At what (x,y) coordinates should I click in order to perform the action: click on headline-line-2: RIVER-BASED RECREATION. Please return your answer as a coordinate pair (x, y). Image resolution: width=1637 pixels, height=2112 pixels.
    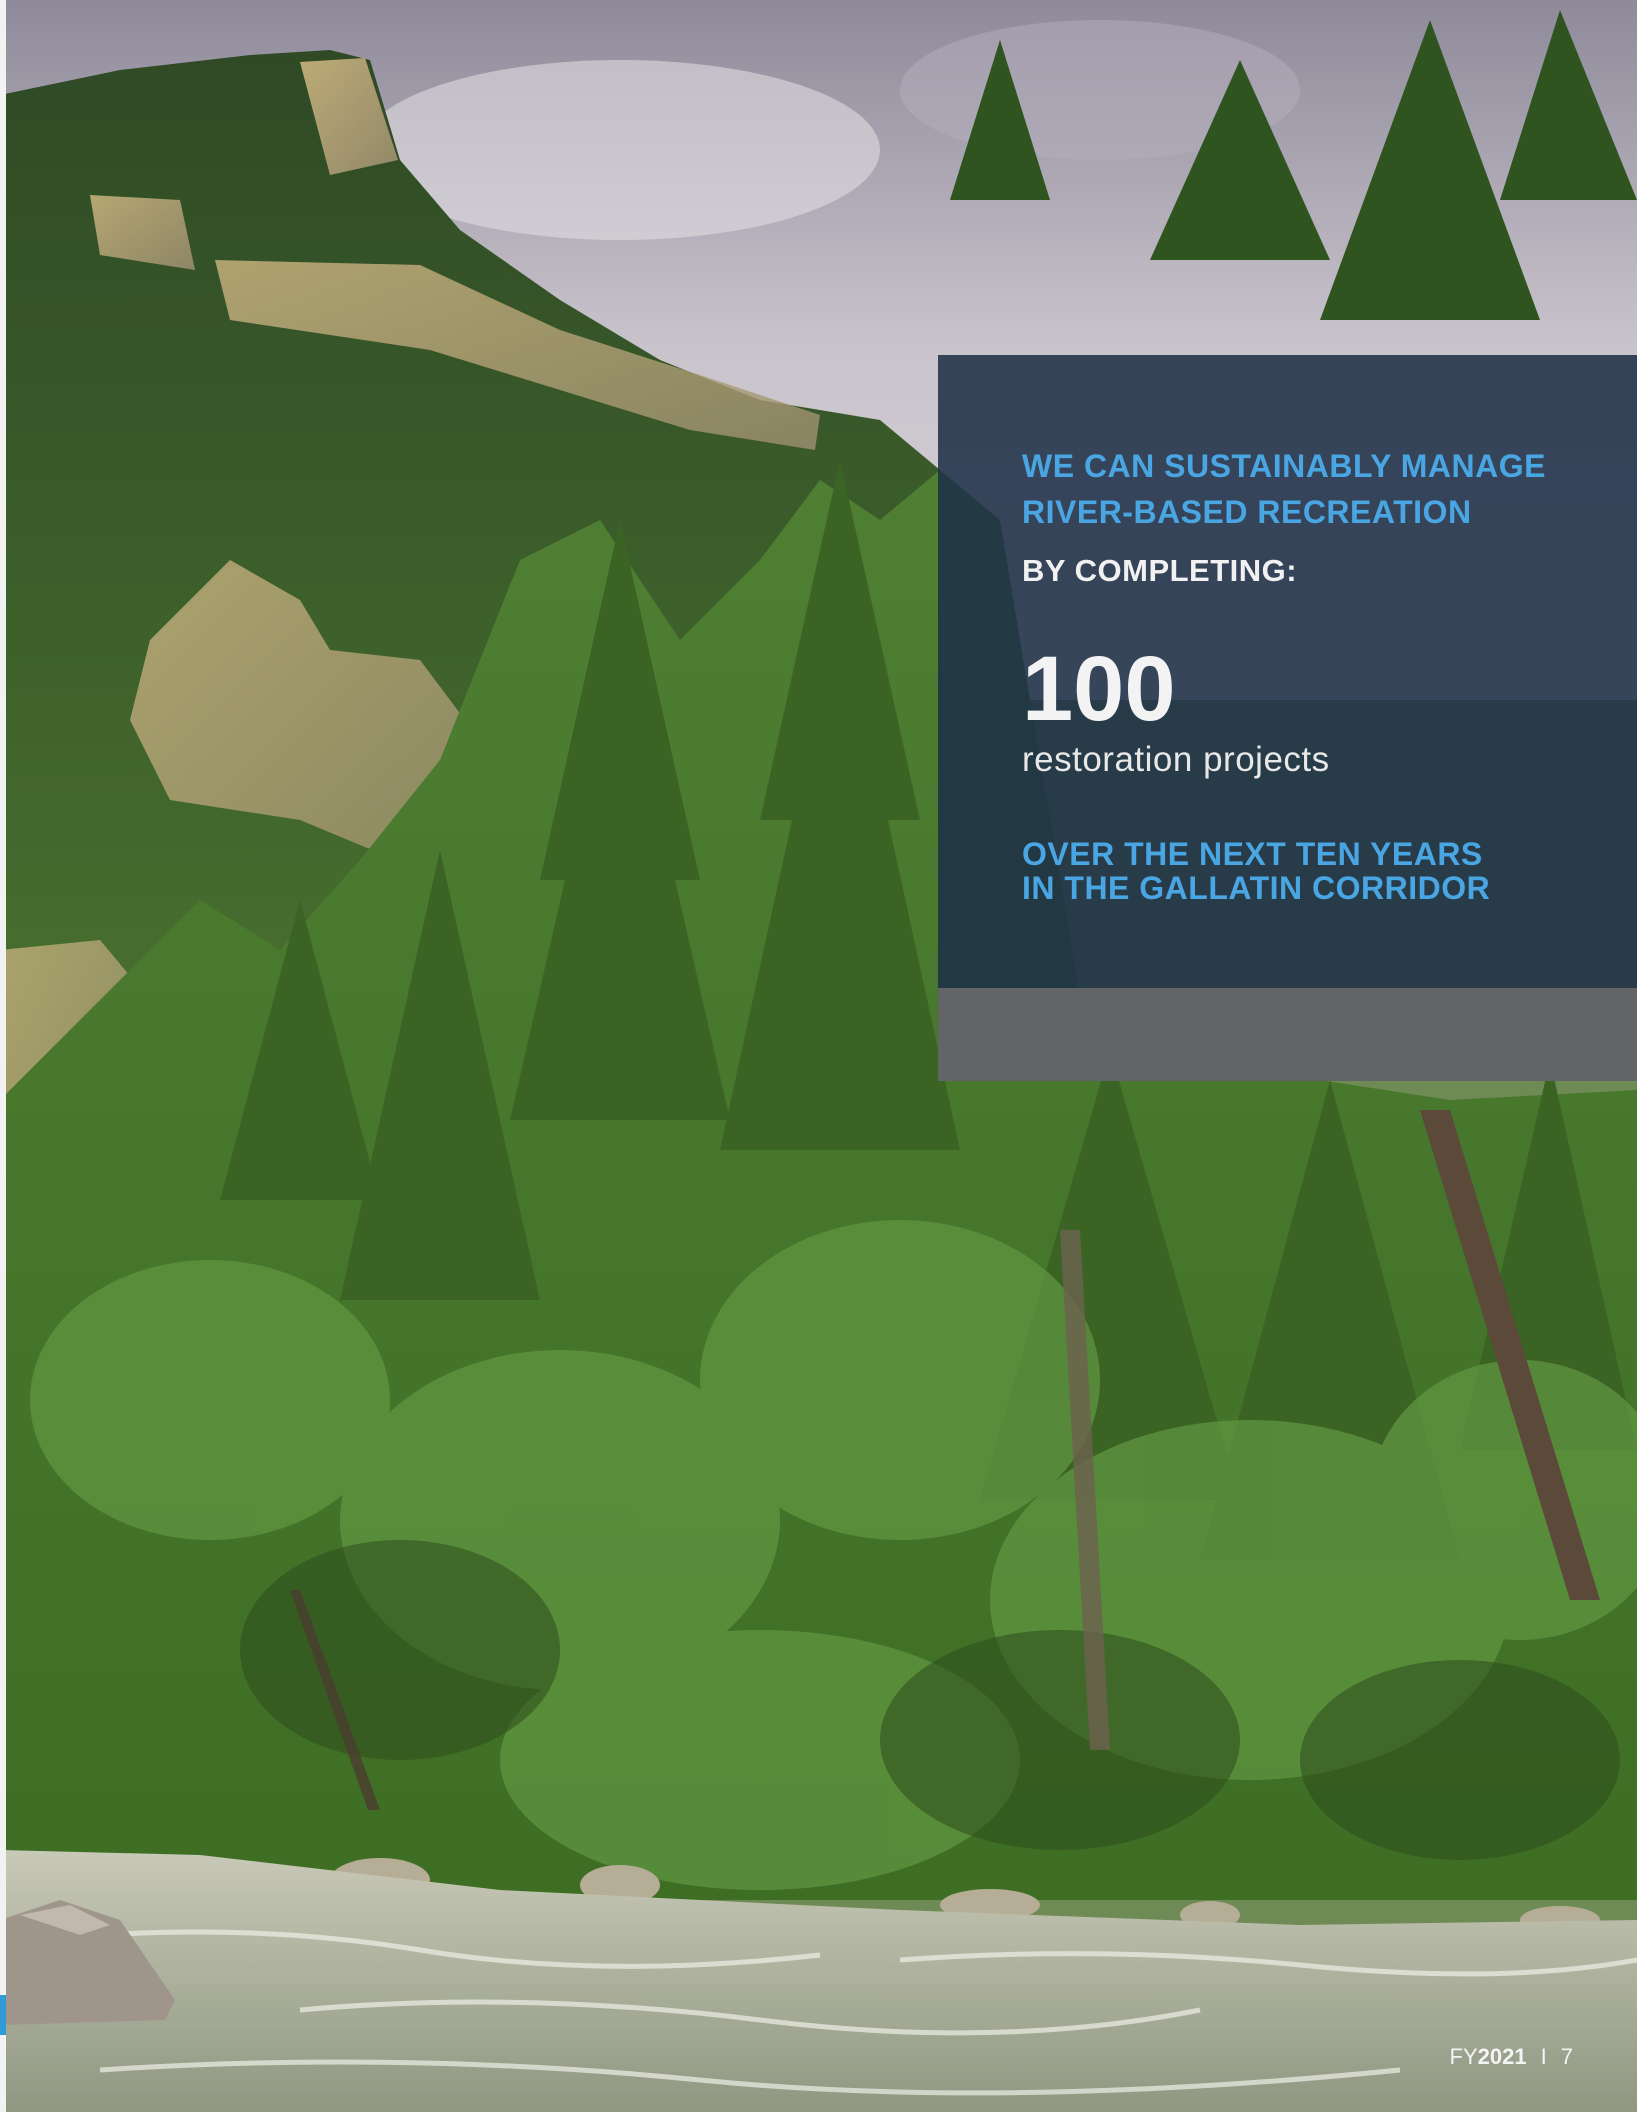
    Looking at the image, I should click on (1247, 512).